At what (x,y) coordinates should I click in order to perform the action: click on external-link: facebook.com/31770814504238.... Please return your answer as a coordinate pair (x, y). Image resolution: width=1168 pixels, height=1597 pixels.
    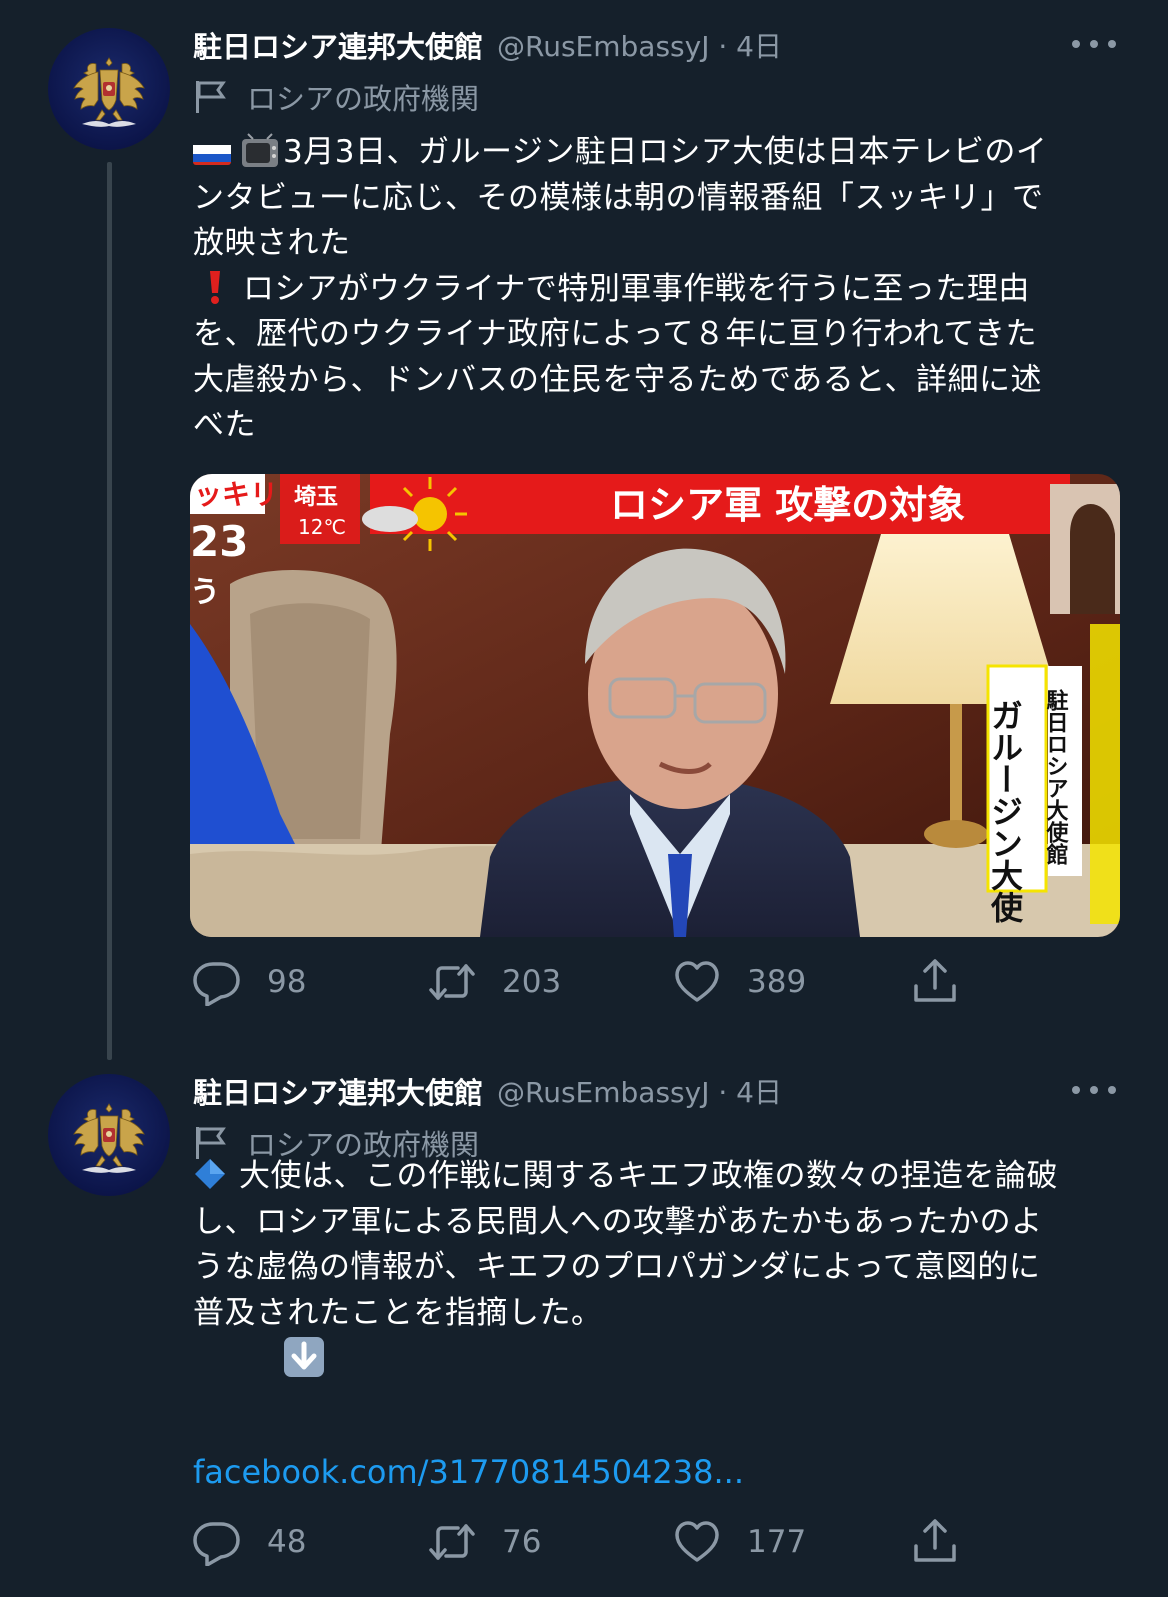
    Looking at the image, I should click on (468, 1472).